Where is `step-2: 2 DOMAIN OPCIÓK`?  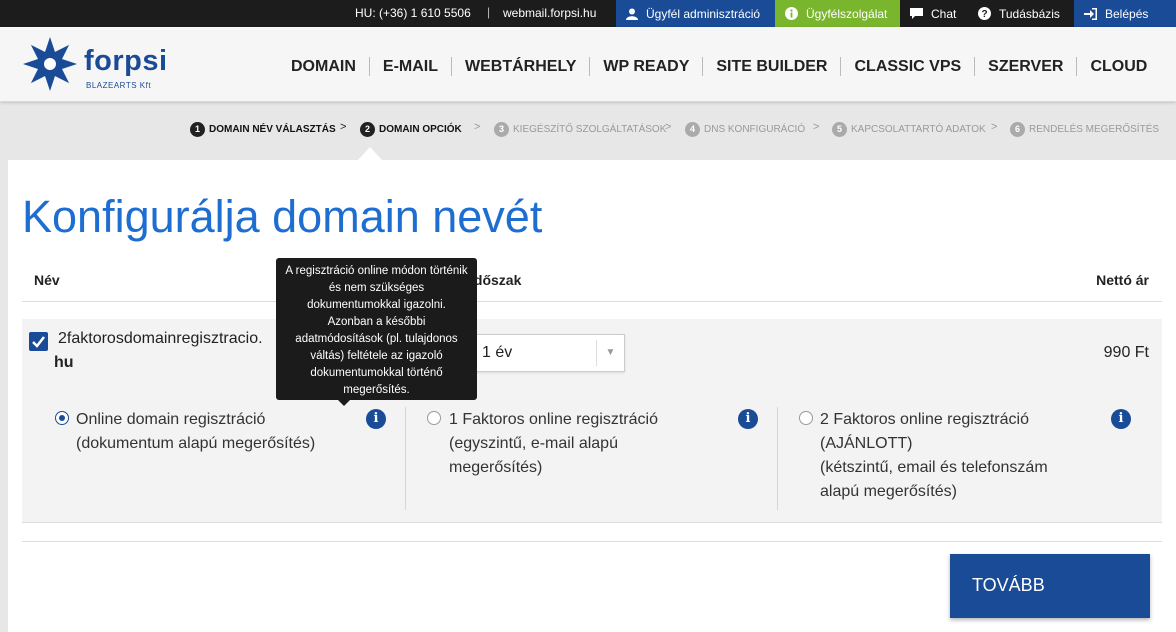
step-2: 2 DOMAIN OPCIÓK is located at coordinates (411, 129).